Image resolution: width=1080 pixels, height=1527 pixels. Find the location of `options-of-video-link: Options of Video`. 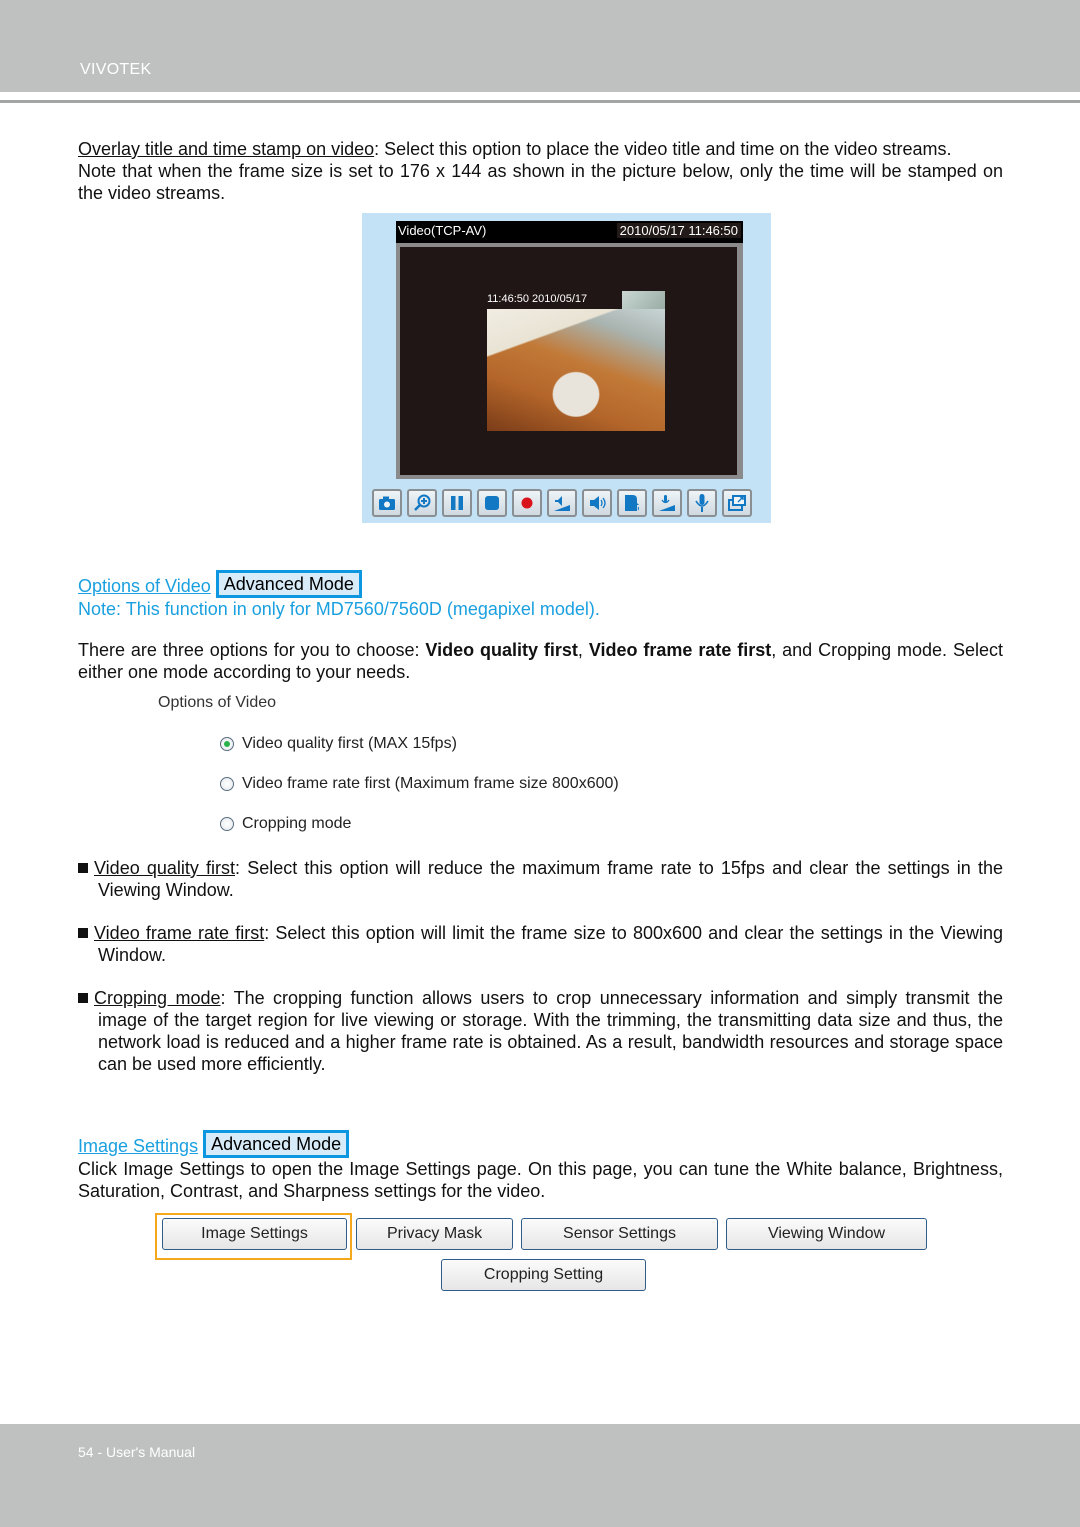

options-of-video-link: Options of Video is located at coordinates (144, 586).